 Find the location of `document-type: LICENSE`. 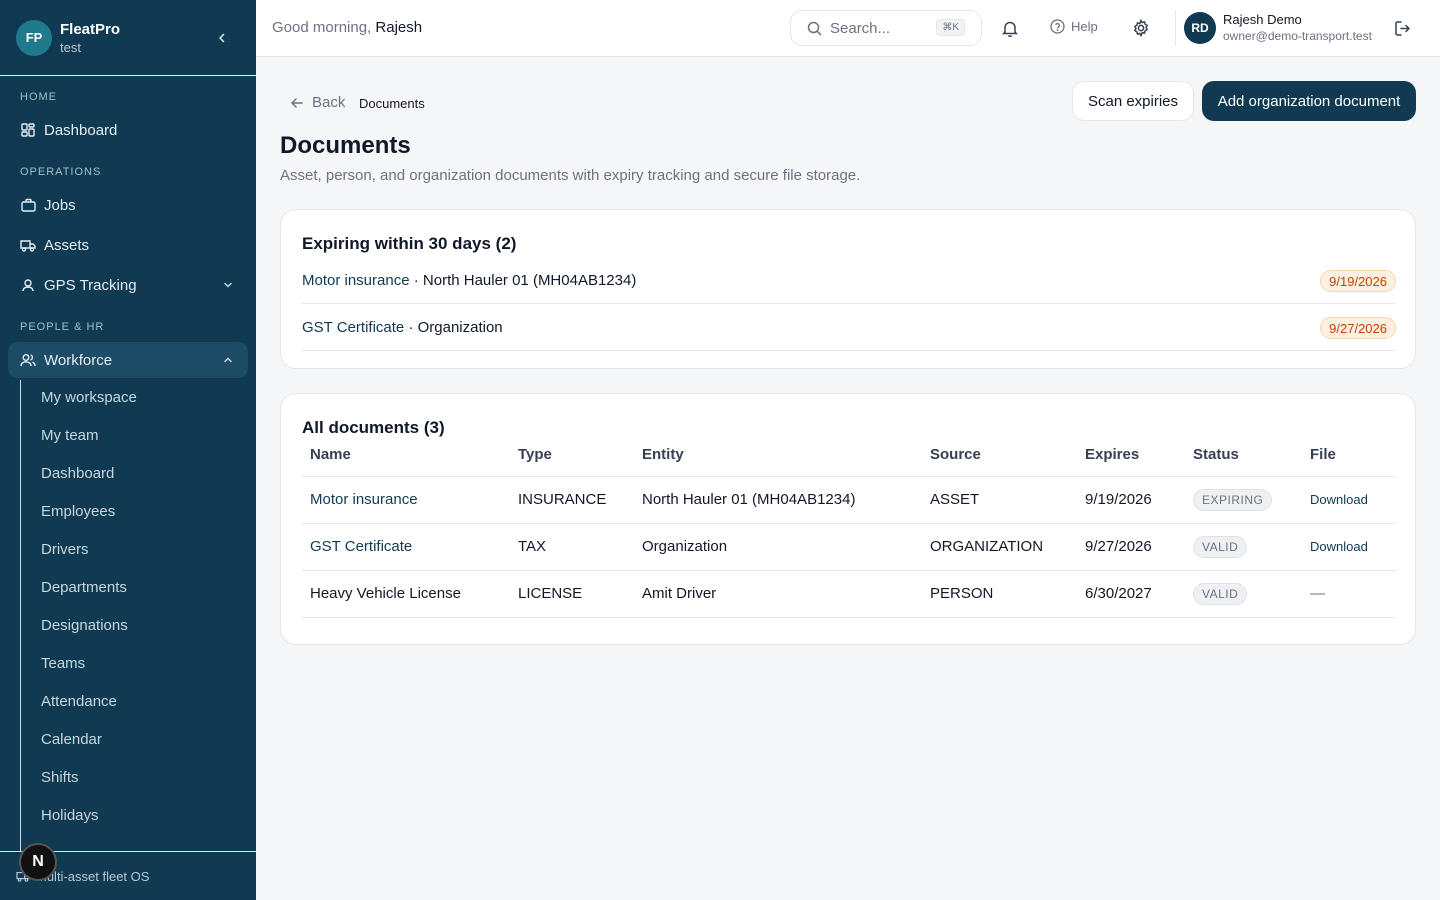

document-type: LICENSE is located at coordinates (572, 594).